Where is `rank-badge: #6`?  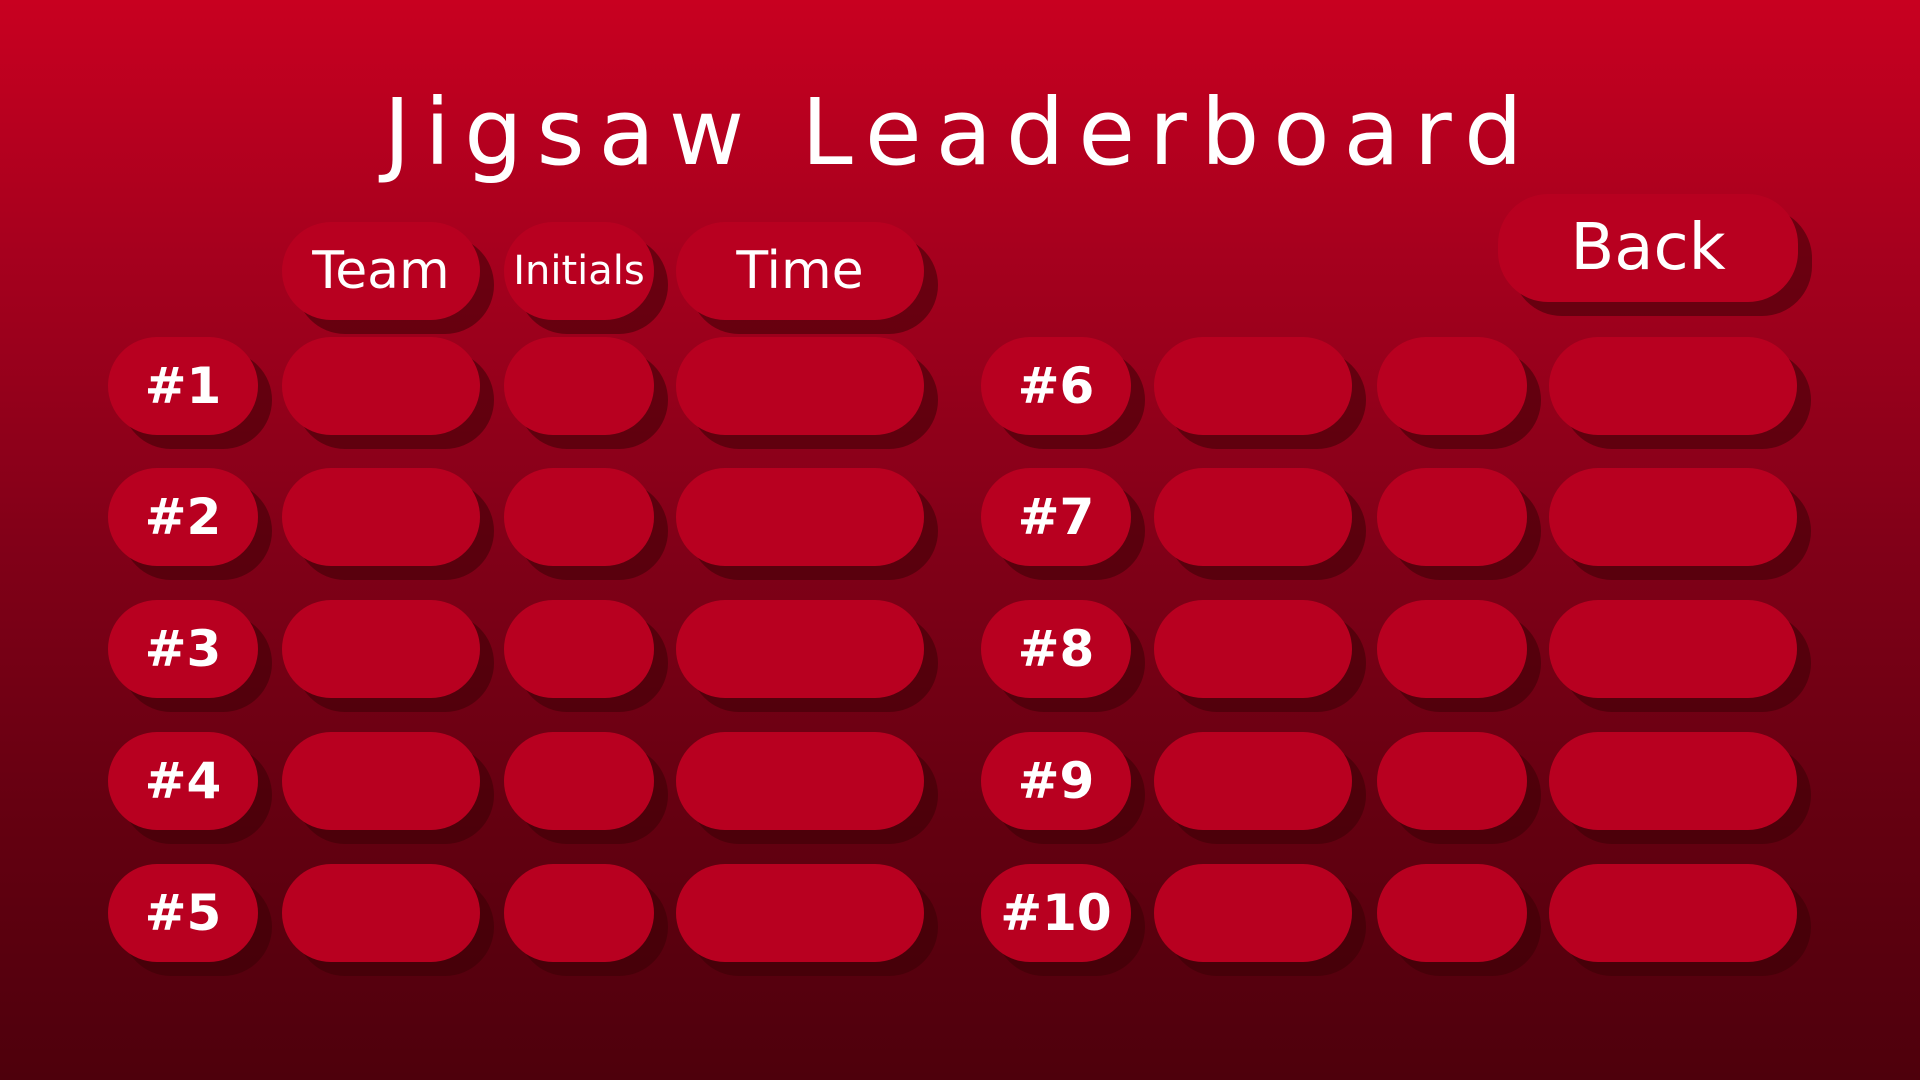 rank-badge: #6 is located at coordinates (1056, 386).